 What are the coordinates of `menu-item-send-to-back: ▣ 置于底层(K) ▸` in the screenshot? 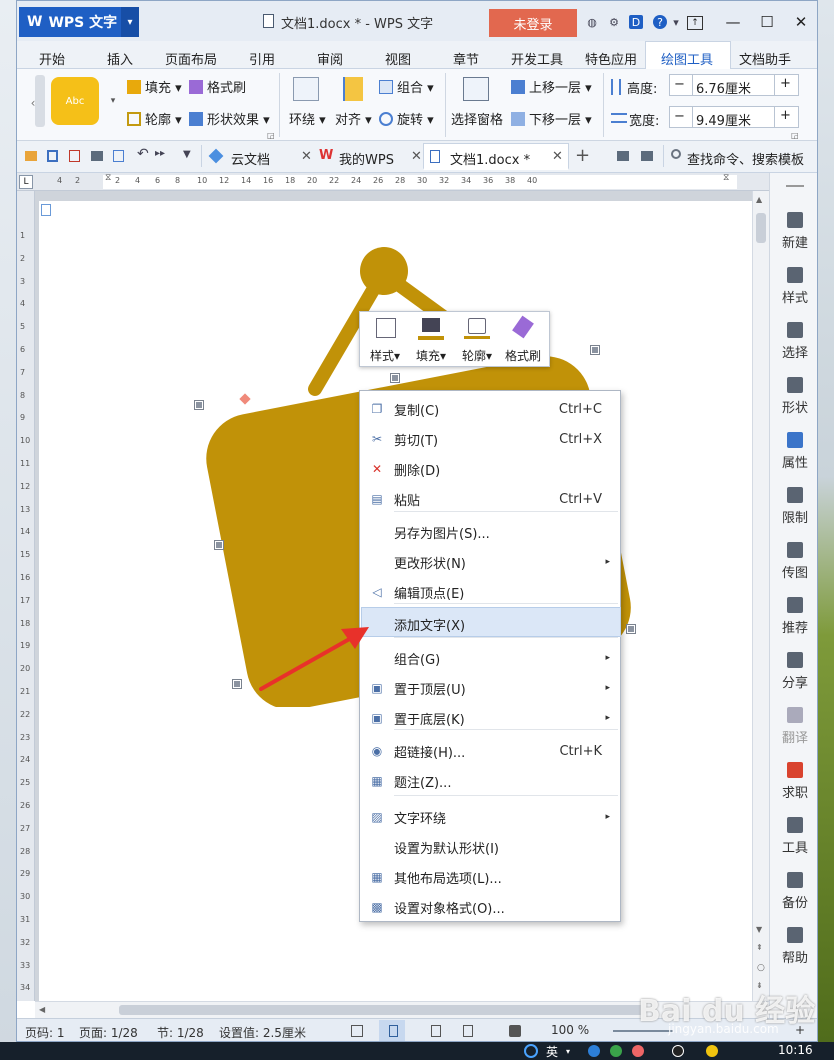 It's located at (490, 718).